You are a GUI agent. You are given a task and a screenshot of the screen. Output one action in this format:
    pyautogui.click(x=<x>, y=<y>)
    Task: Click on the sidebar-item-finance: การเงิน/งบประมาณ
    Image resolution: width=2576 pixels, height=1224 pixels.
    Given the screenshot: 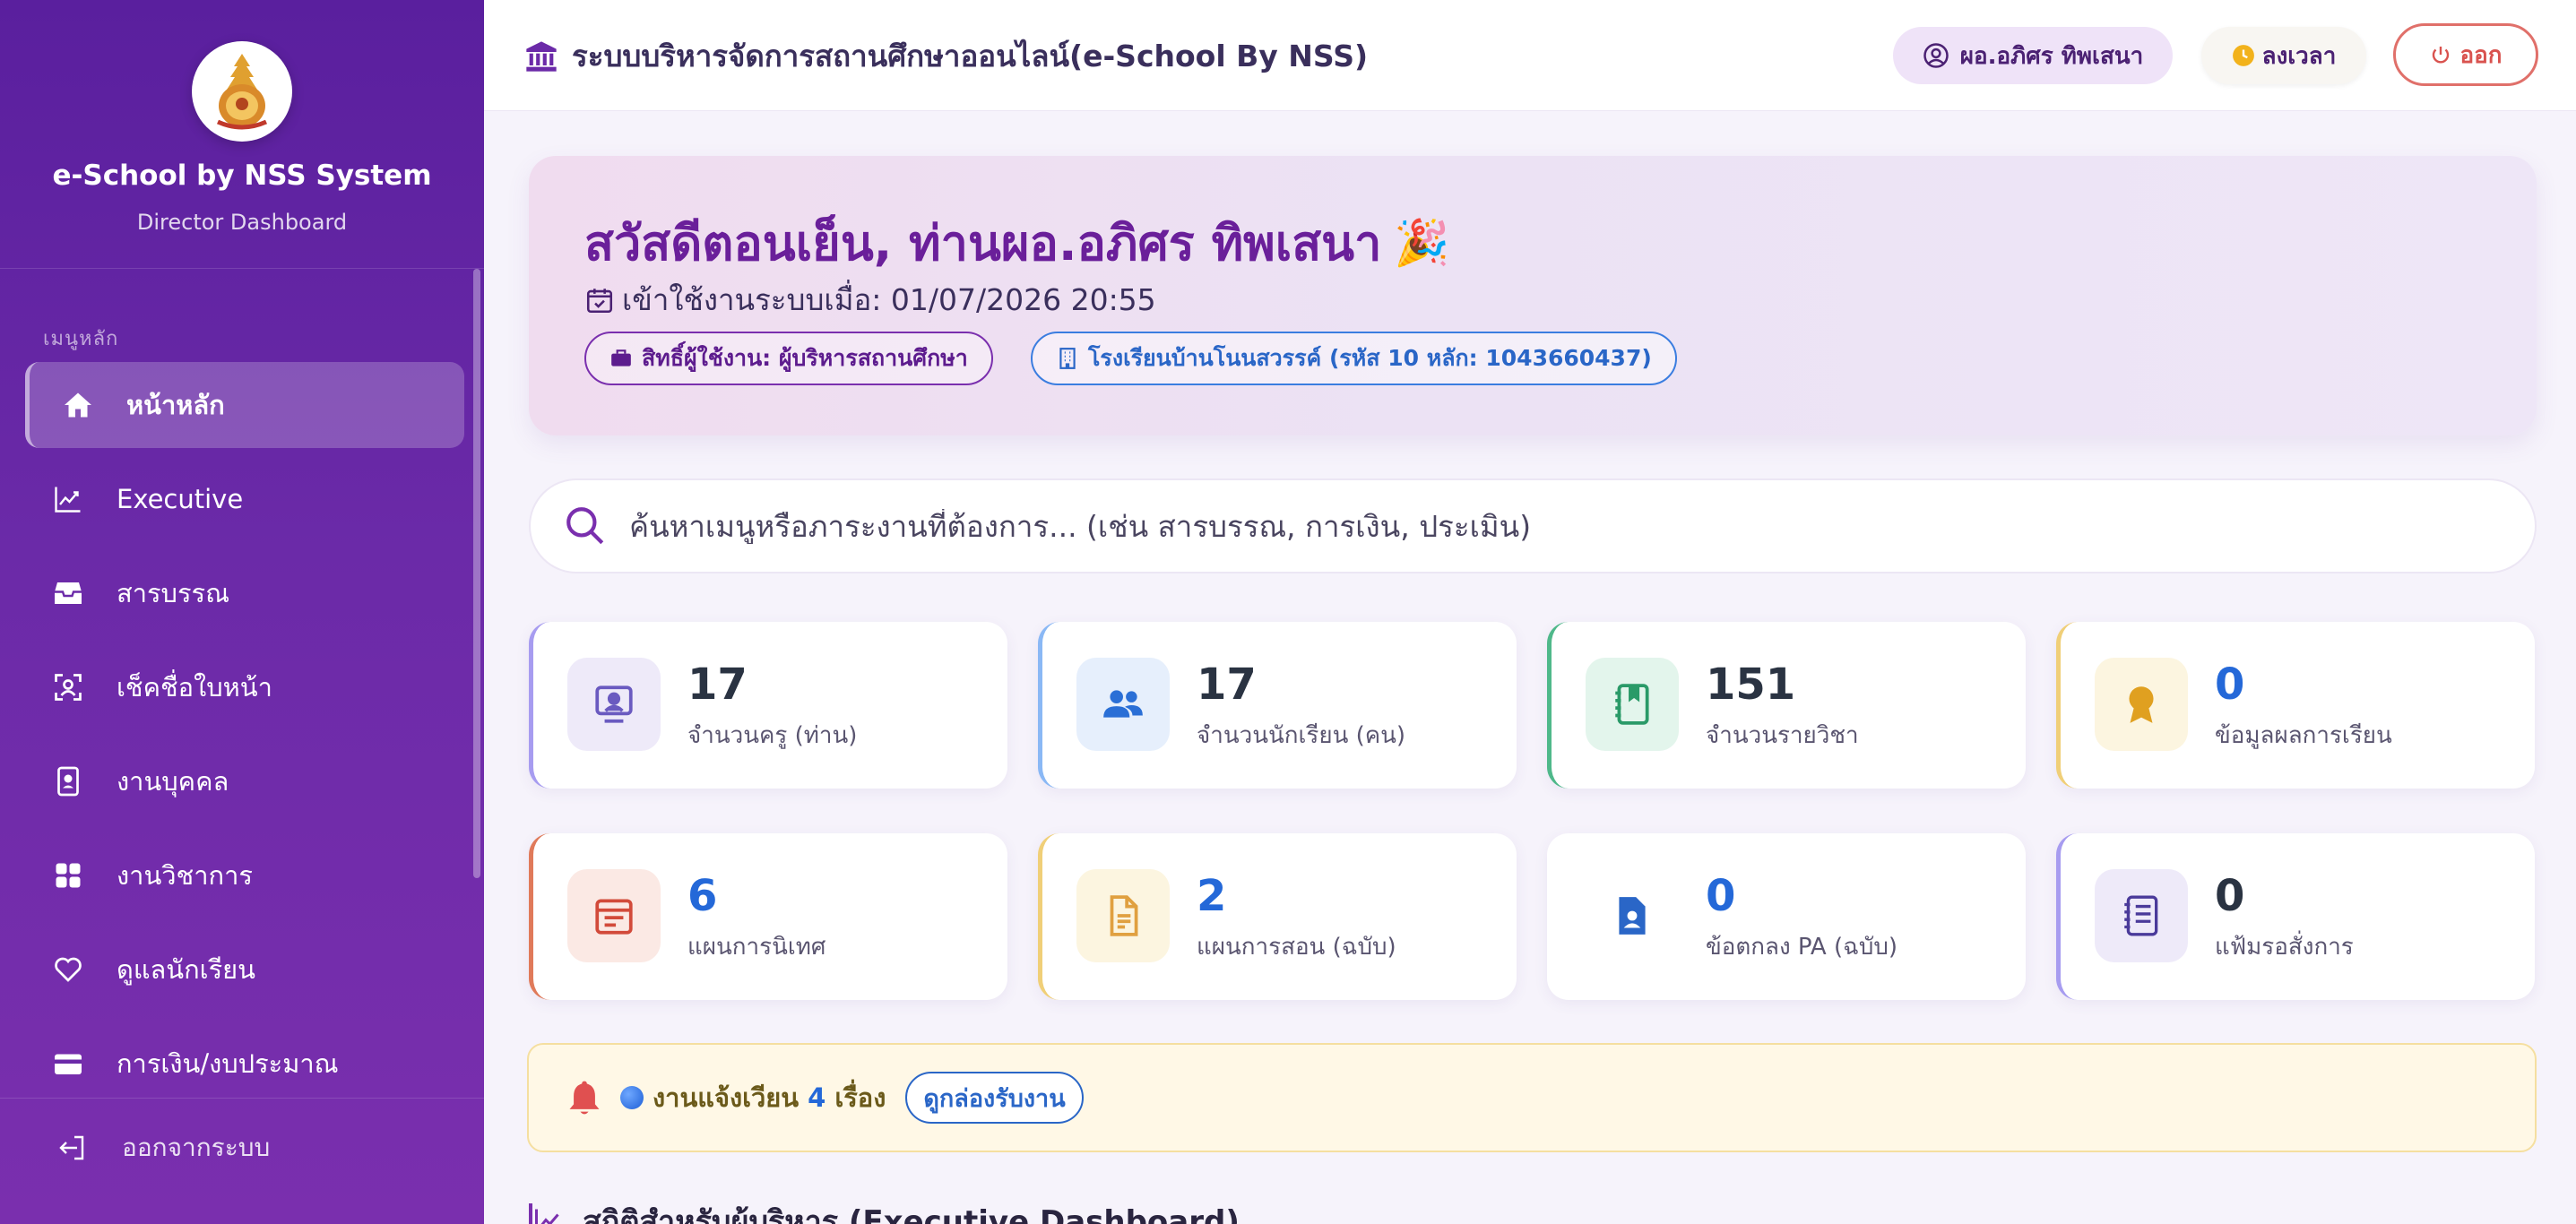 What is the action you would take?
    pyautogui.click(x=244, y=1064)
    